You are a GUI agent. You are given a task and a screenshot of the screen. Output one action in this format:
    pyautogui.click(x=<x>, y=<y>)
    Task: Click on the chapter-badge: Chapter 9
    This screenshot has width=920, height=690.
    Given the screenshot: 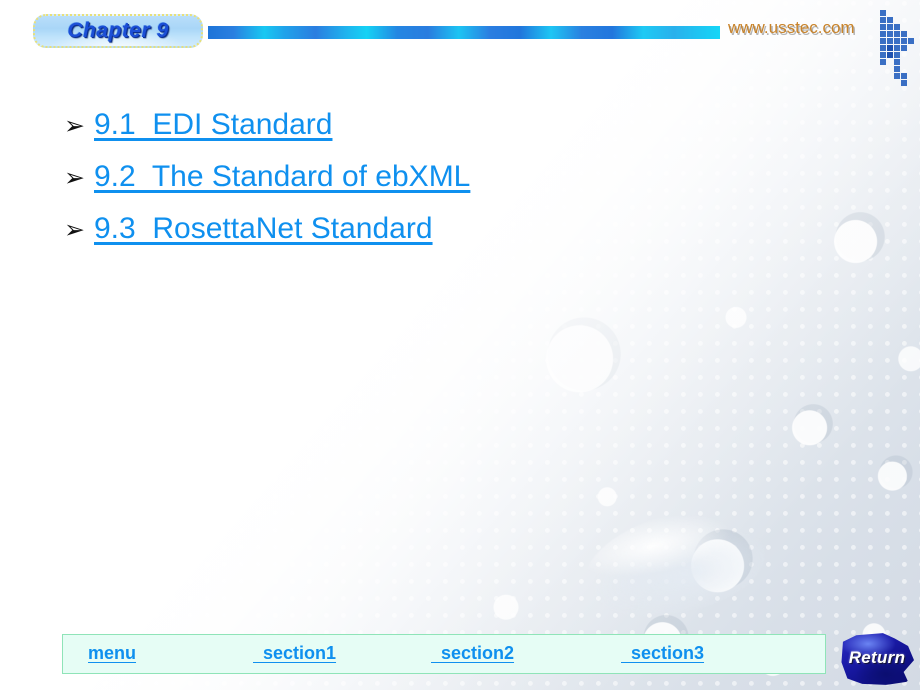 What is the action you would take?
    pyautogui.click(x=118, y=31)
    